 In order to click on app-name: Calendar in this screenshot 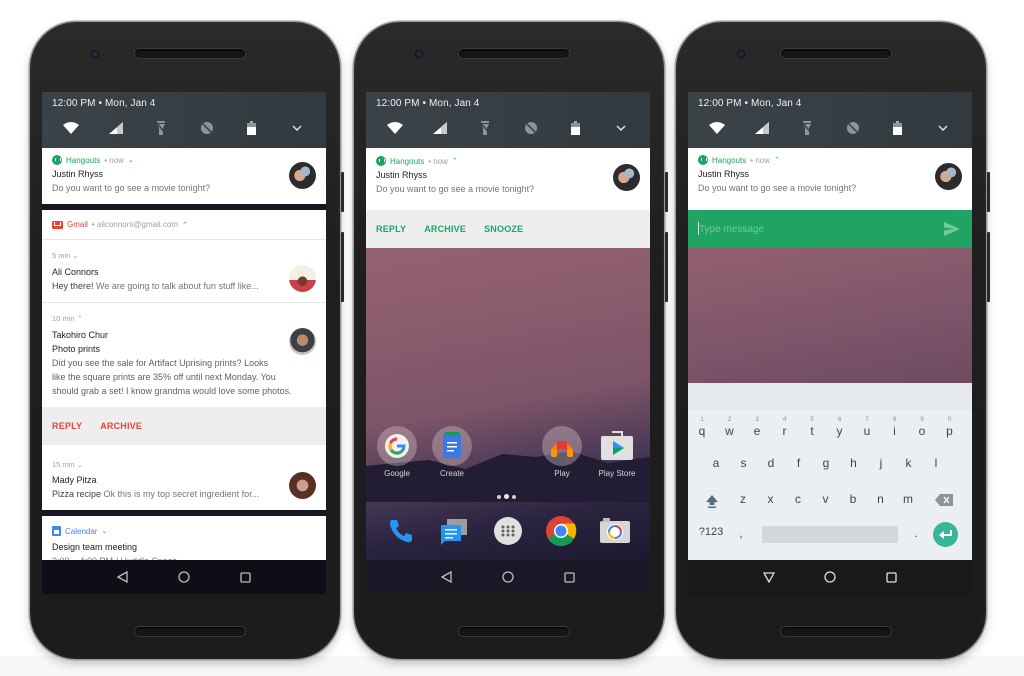, I will do `click(81, 531)`.